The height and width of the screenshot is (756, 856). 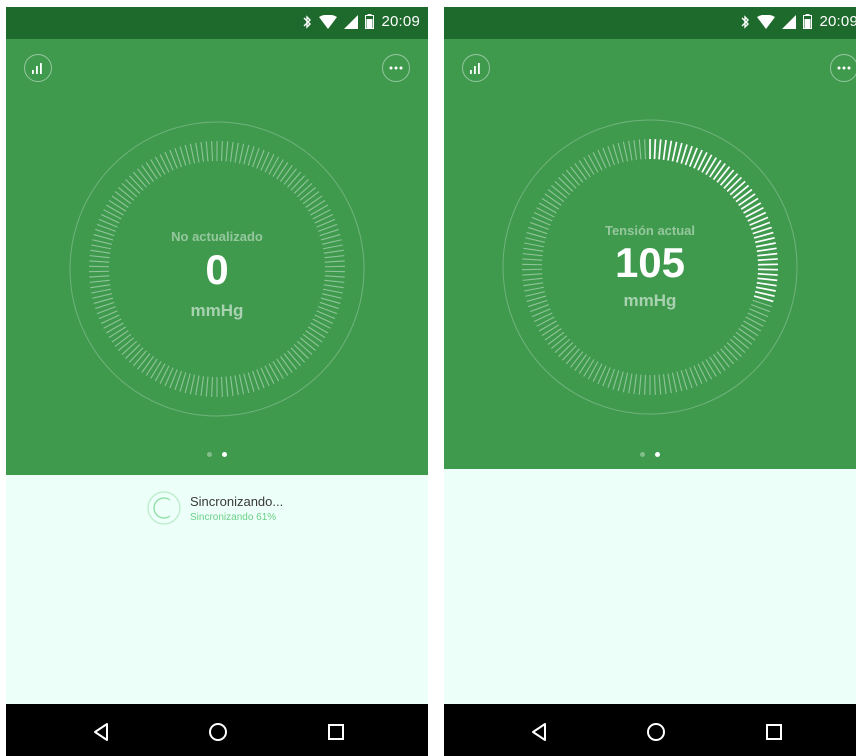 I want to click on more-options-icon, so click(x=396, y=68).